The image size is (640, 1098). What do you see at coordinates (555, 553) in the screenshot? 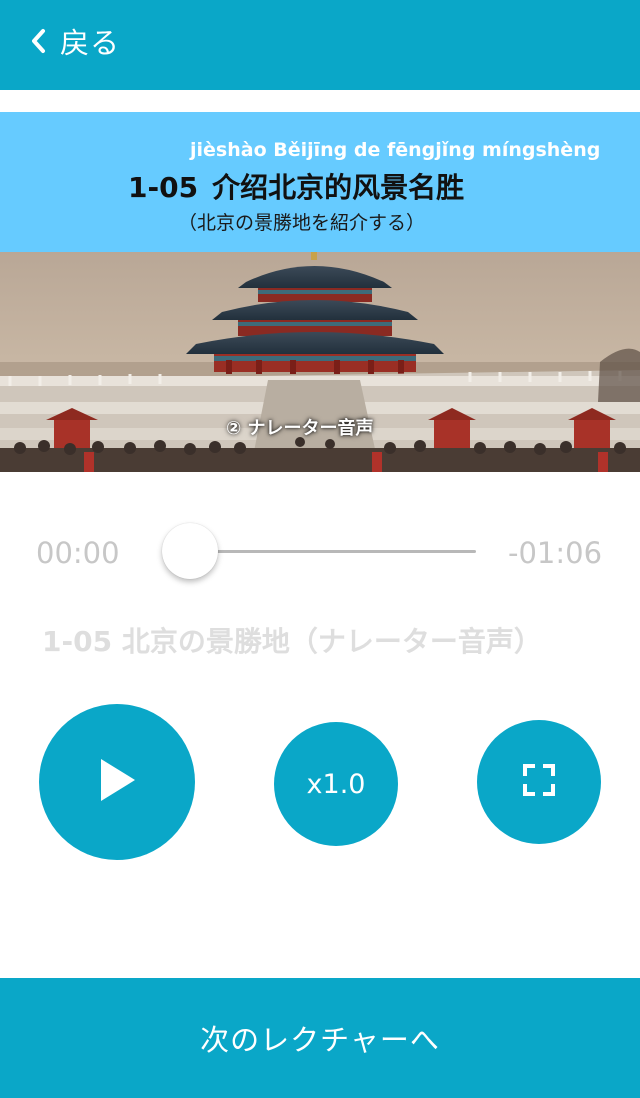
I see `remaining-time: -01:06` at bounding box center [555, 553].